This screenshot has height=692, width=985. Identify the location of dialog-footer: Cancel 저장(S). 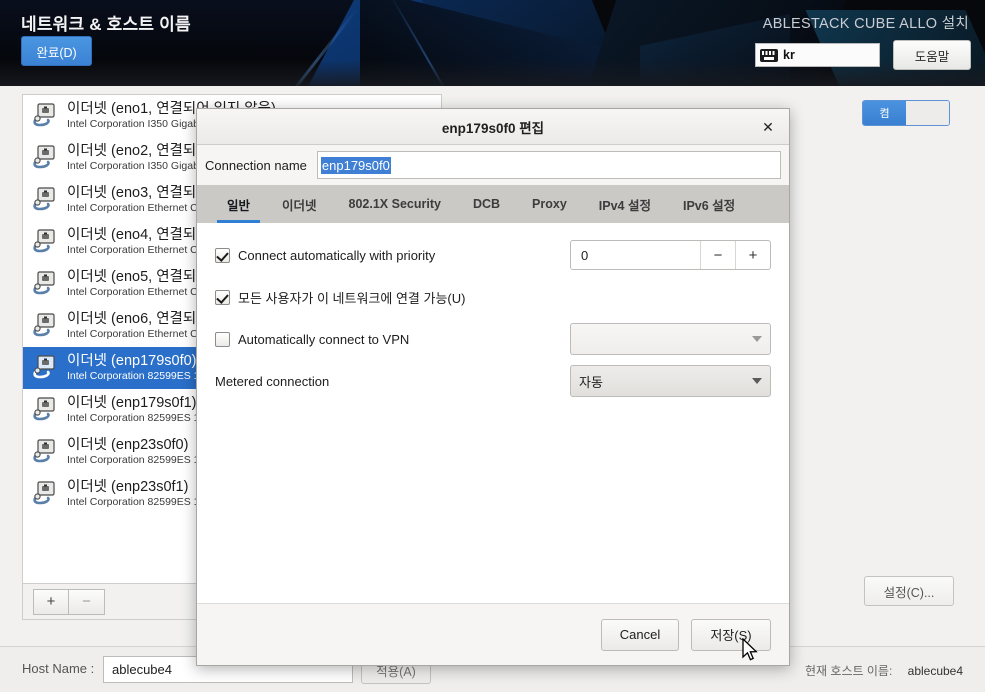
(493, 634).